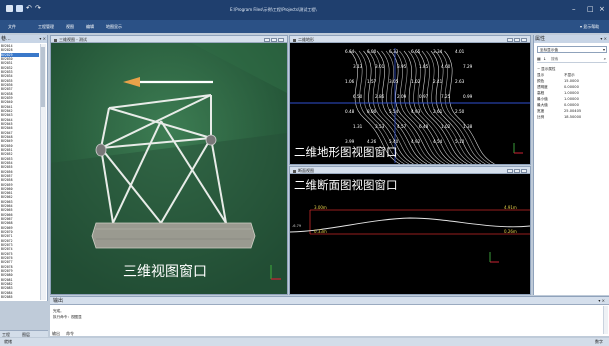 The width and height of the screenshot is (609, 346). What do you see at coordinates (380, 66) in the screenshot?
I see `contour-value-label: 3.01` at bounding box center [380, 66].